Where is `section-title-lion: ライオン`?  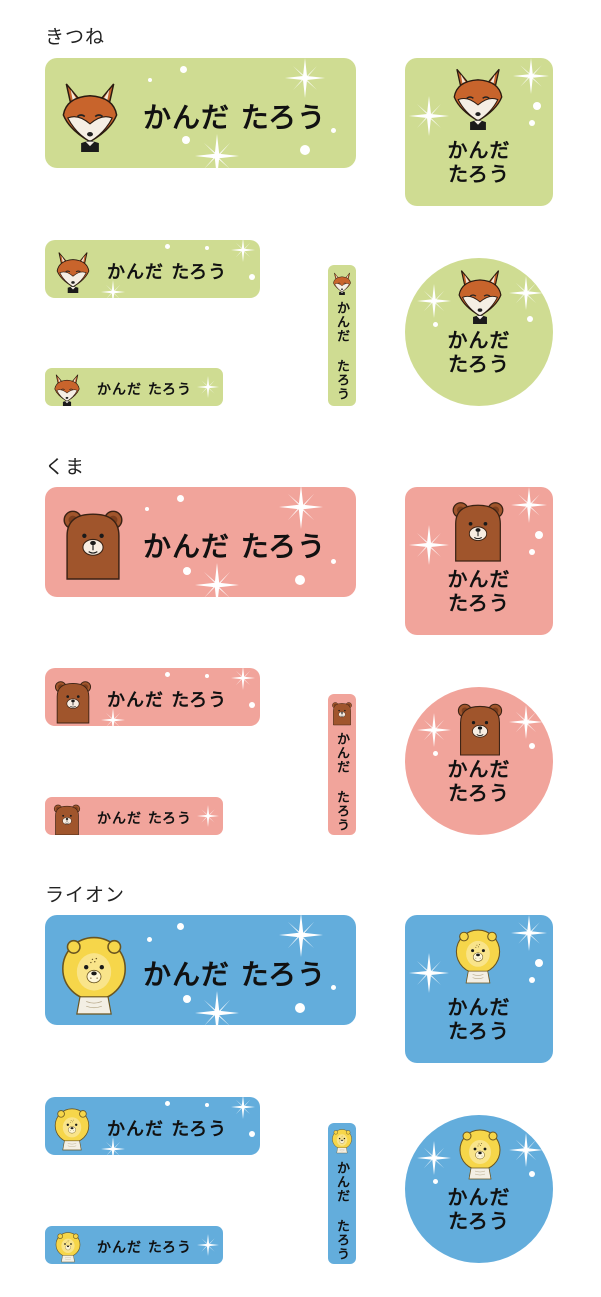
section-title-lion: ライオン is located at coordinates (85, 895).